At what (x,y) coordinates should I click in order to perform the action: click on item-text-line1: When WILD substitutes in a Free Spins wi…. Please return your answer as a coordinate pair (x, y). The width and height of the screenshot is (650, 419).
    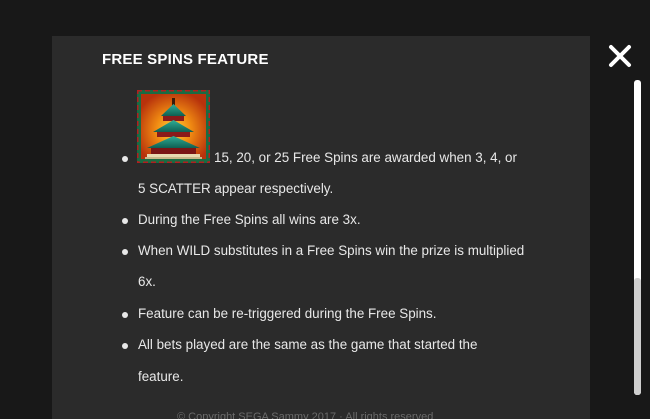
    Looking at the image, I should click on (331, 250).